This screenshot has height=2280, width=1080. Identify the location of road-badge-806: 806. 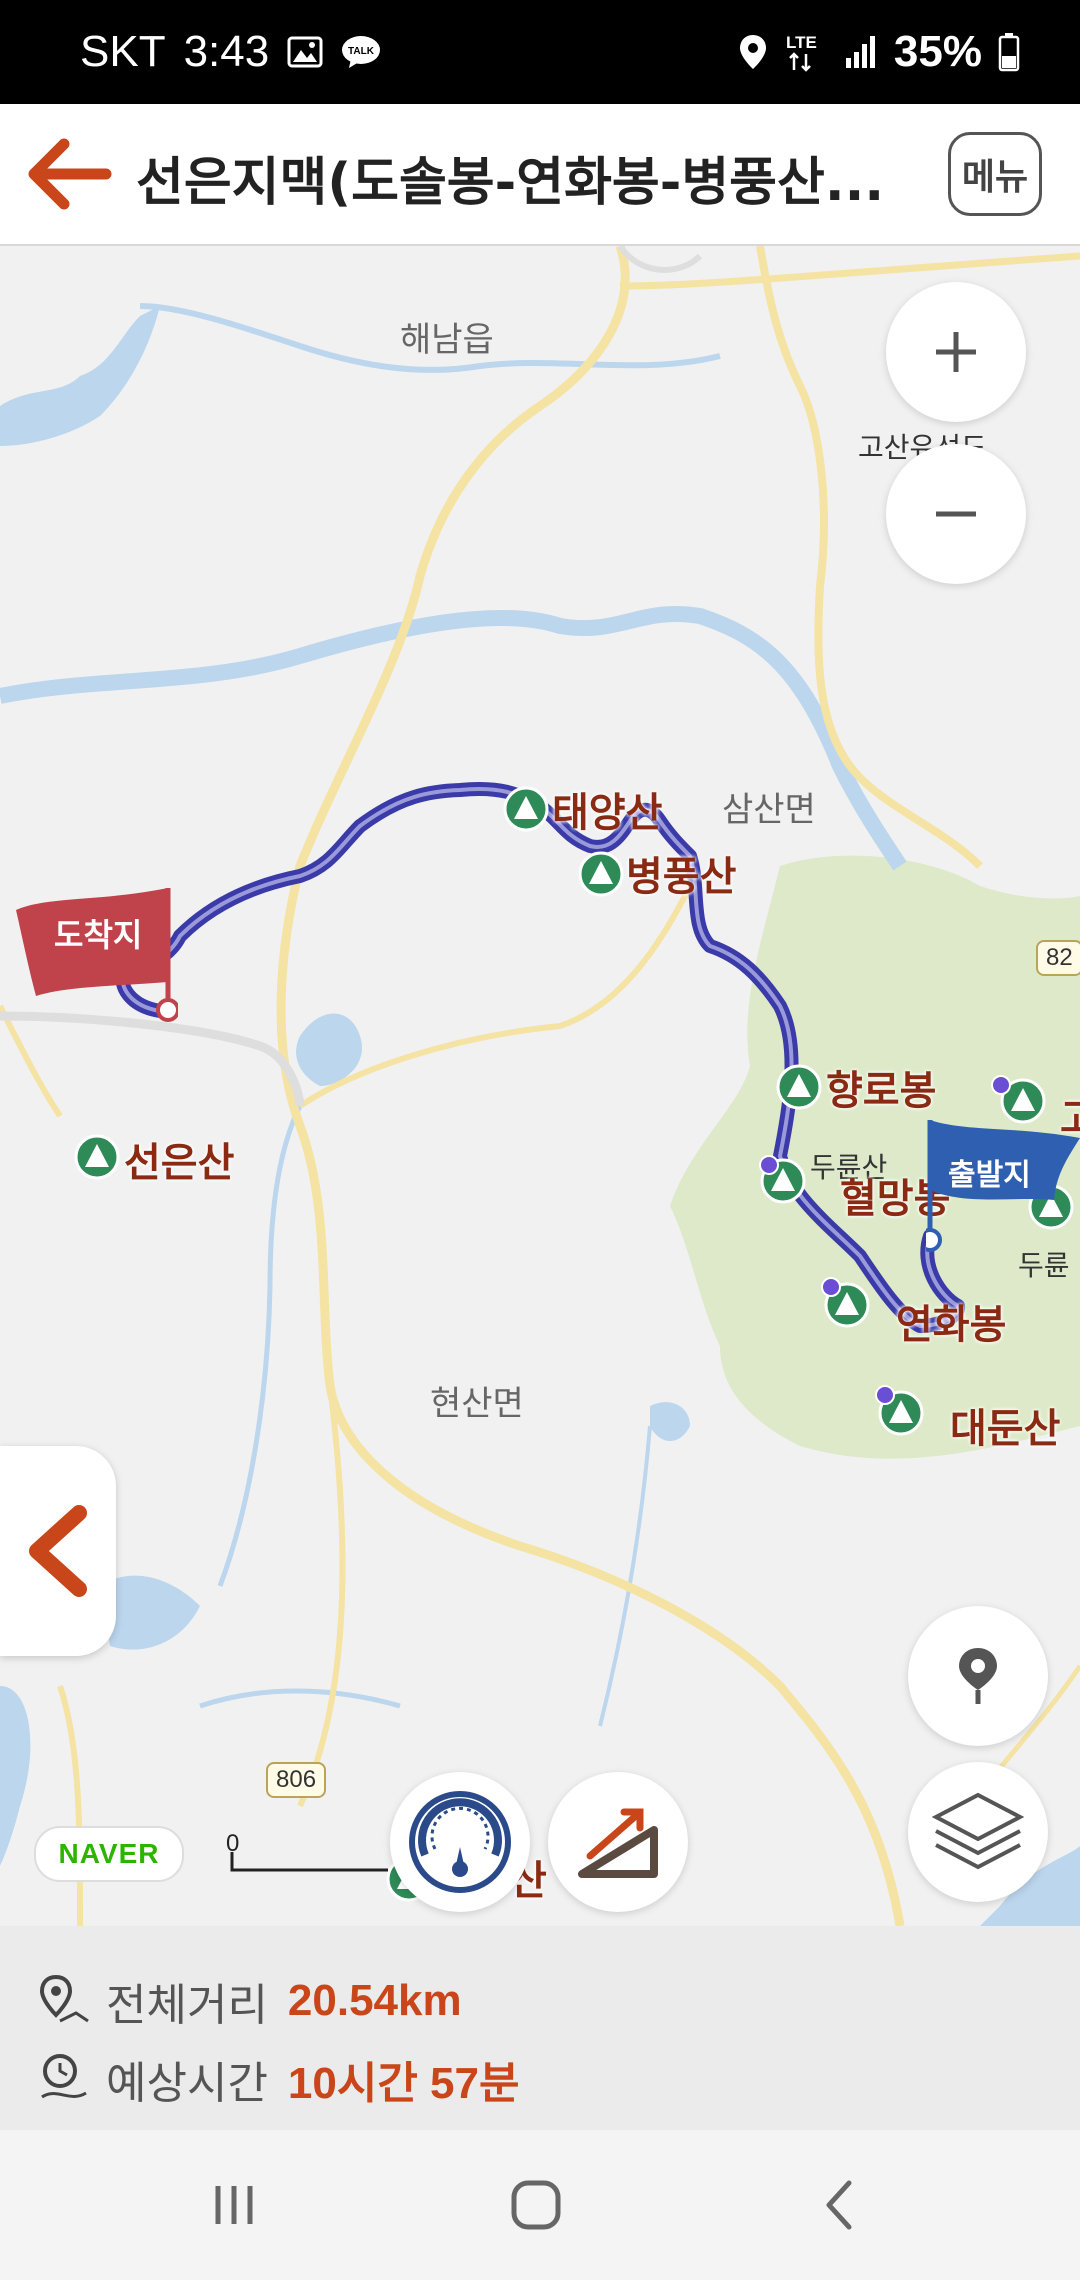
(296, 1780).